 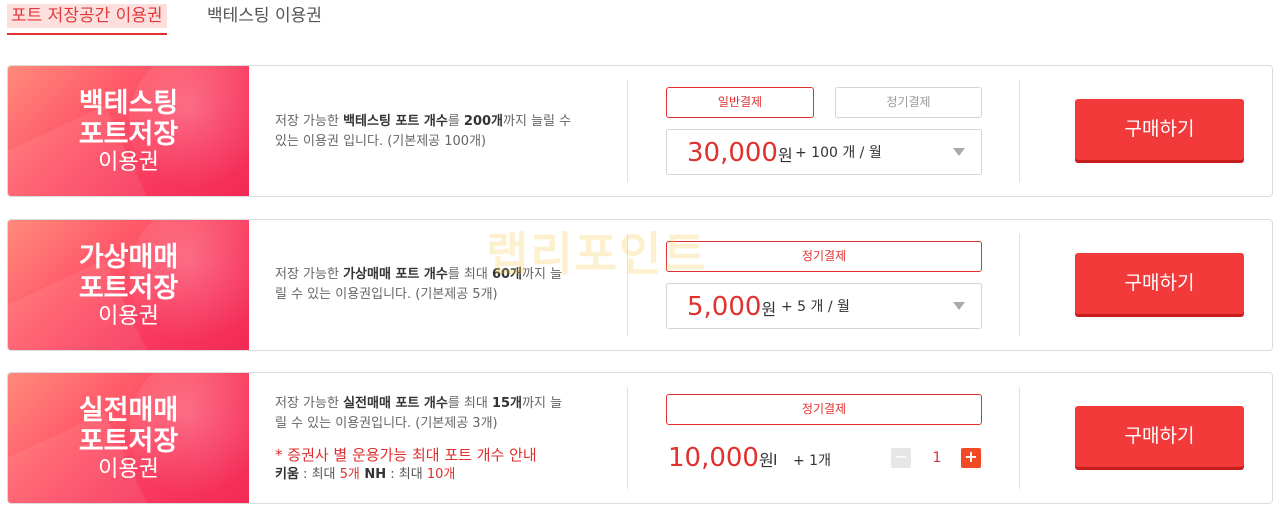 I want to click on price-select: 5,000원 + 5 개 / 월, so click(x=824, y=306).